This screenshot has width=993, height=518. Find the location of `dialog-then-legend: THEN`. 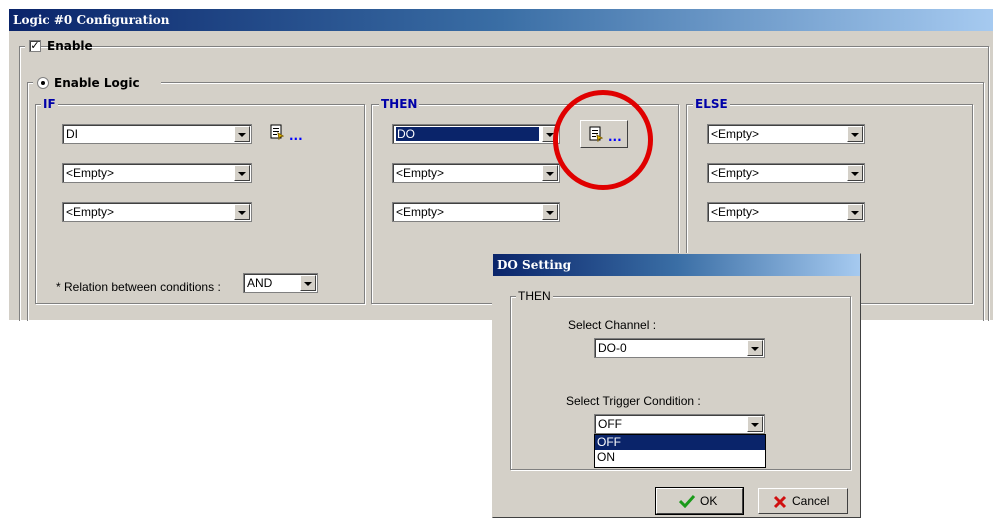

dialog-then-legend: THEN is located at coordinates (534, 296).